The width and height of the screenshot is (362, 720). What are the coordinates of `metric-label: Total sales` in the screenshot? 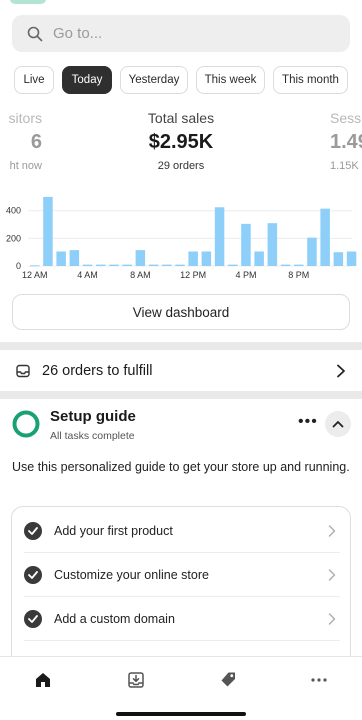 It's located at (181, 118).